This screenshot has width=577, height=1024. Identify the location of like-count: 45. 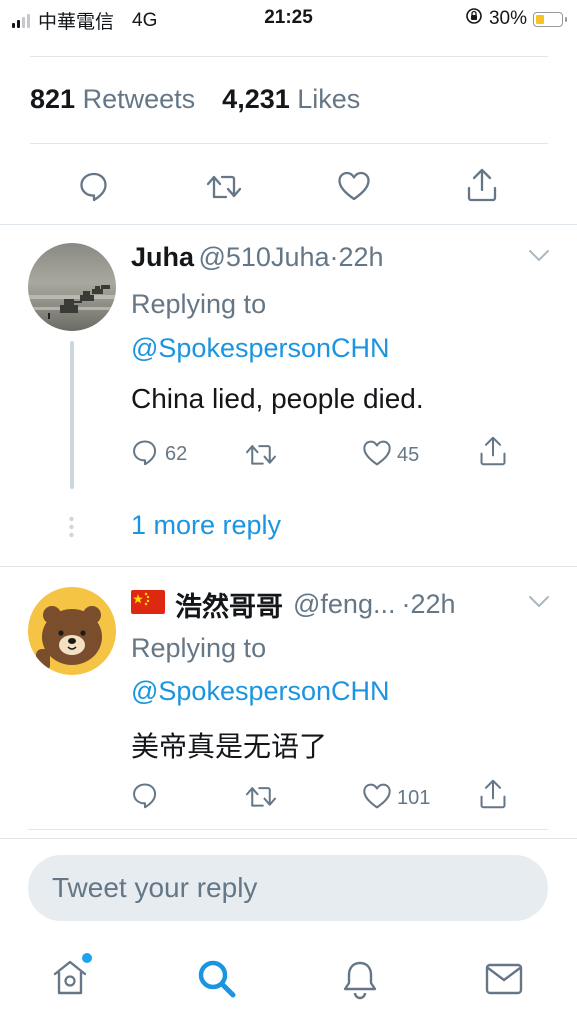
(408, 455).